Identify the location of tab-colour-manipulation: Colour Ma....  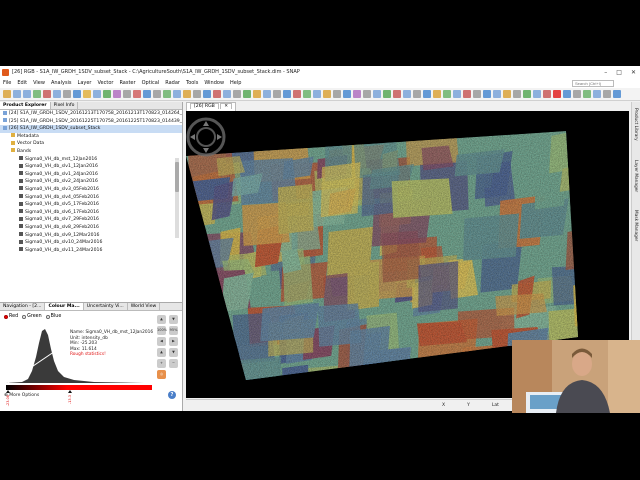
(64, 306).